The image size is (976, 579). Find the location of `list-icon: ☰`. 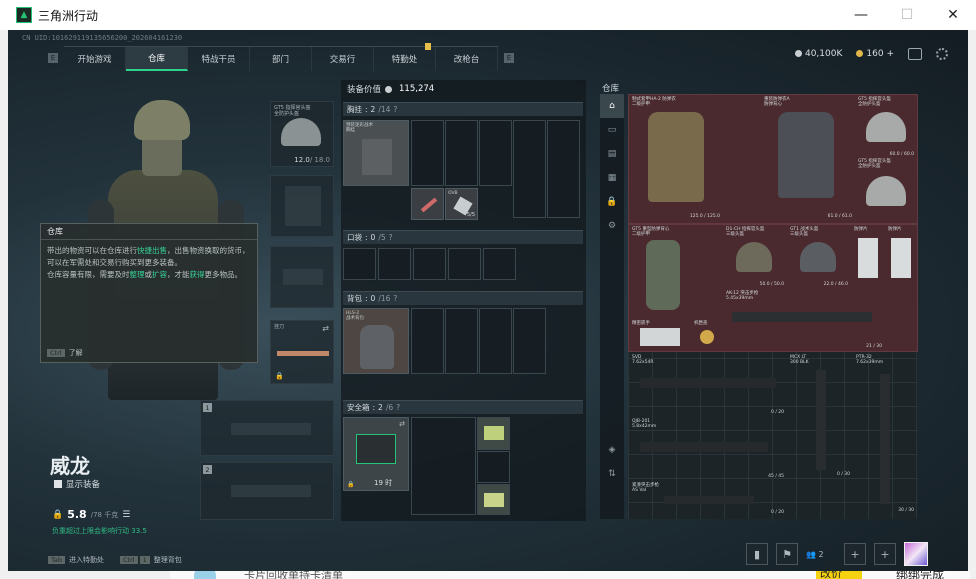

list-icon: ☰ is located at coordinates (126, 515).